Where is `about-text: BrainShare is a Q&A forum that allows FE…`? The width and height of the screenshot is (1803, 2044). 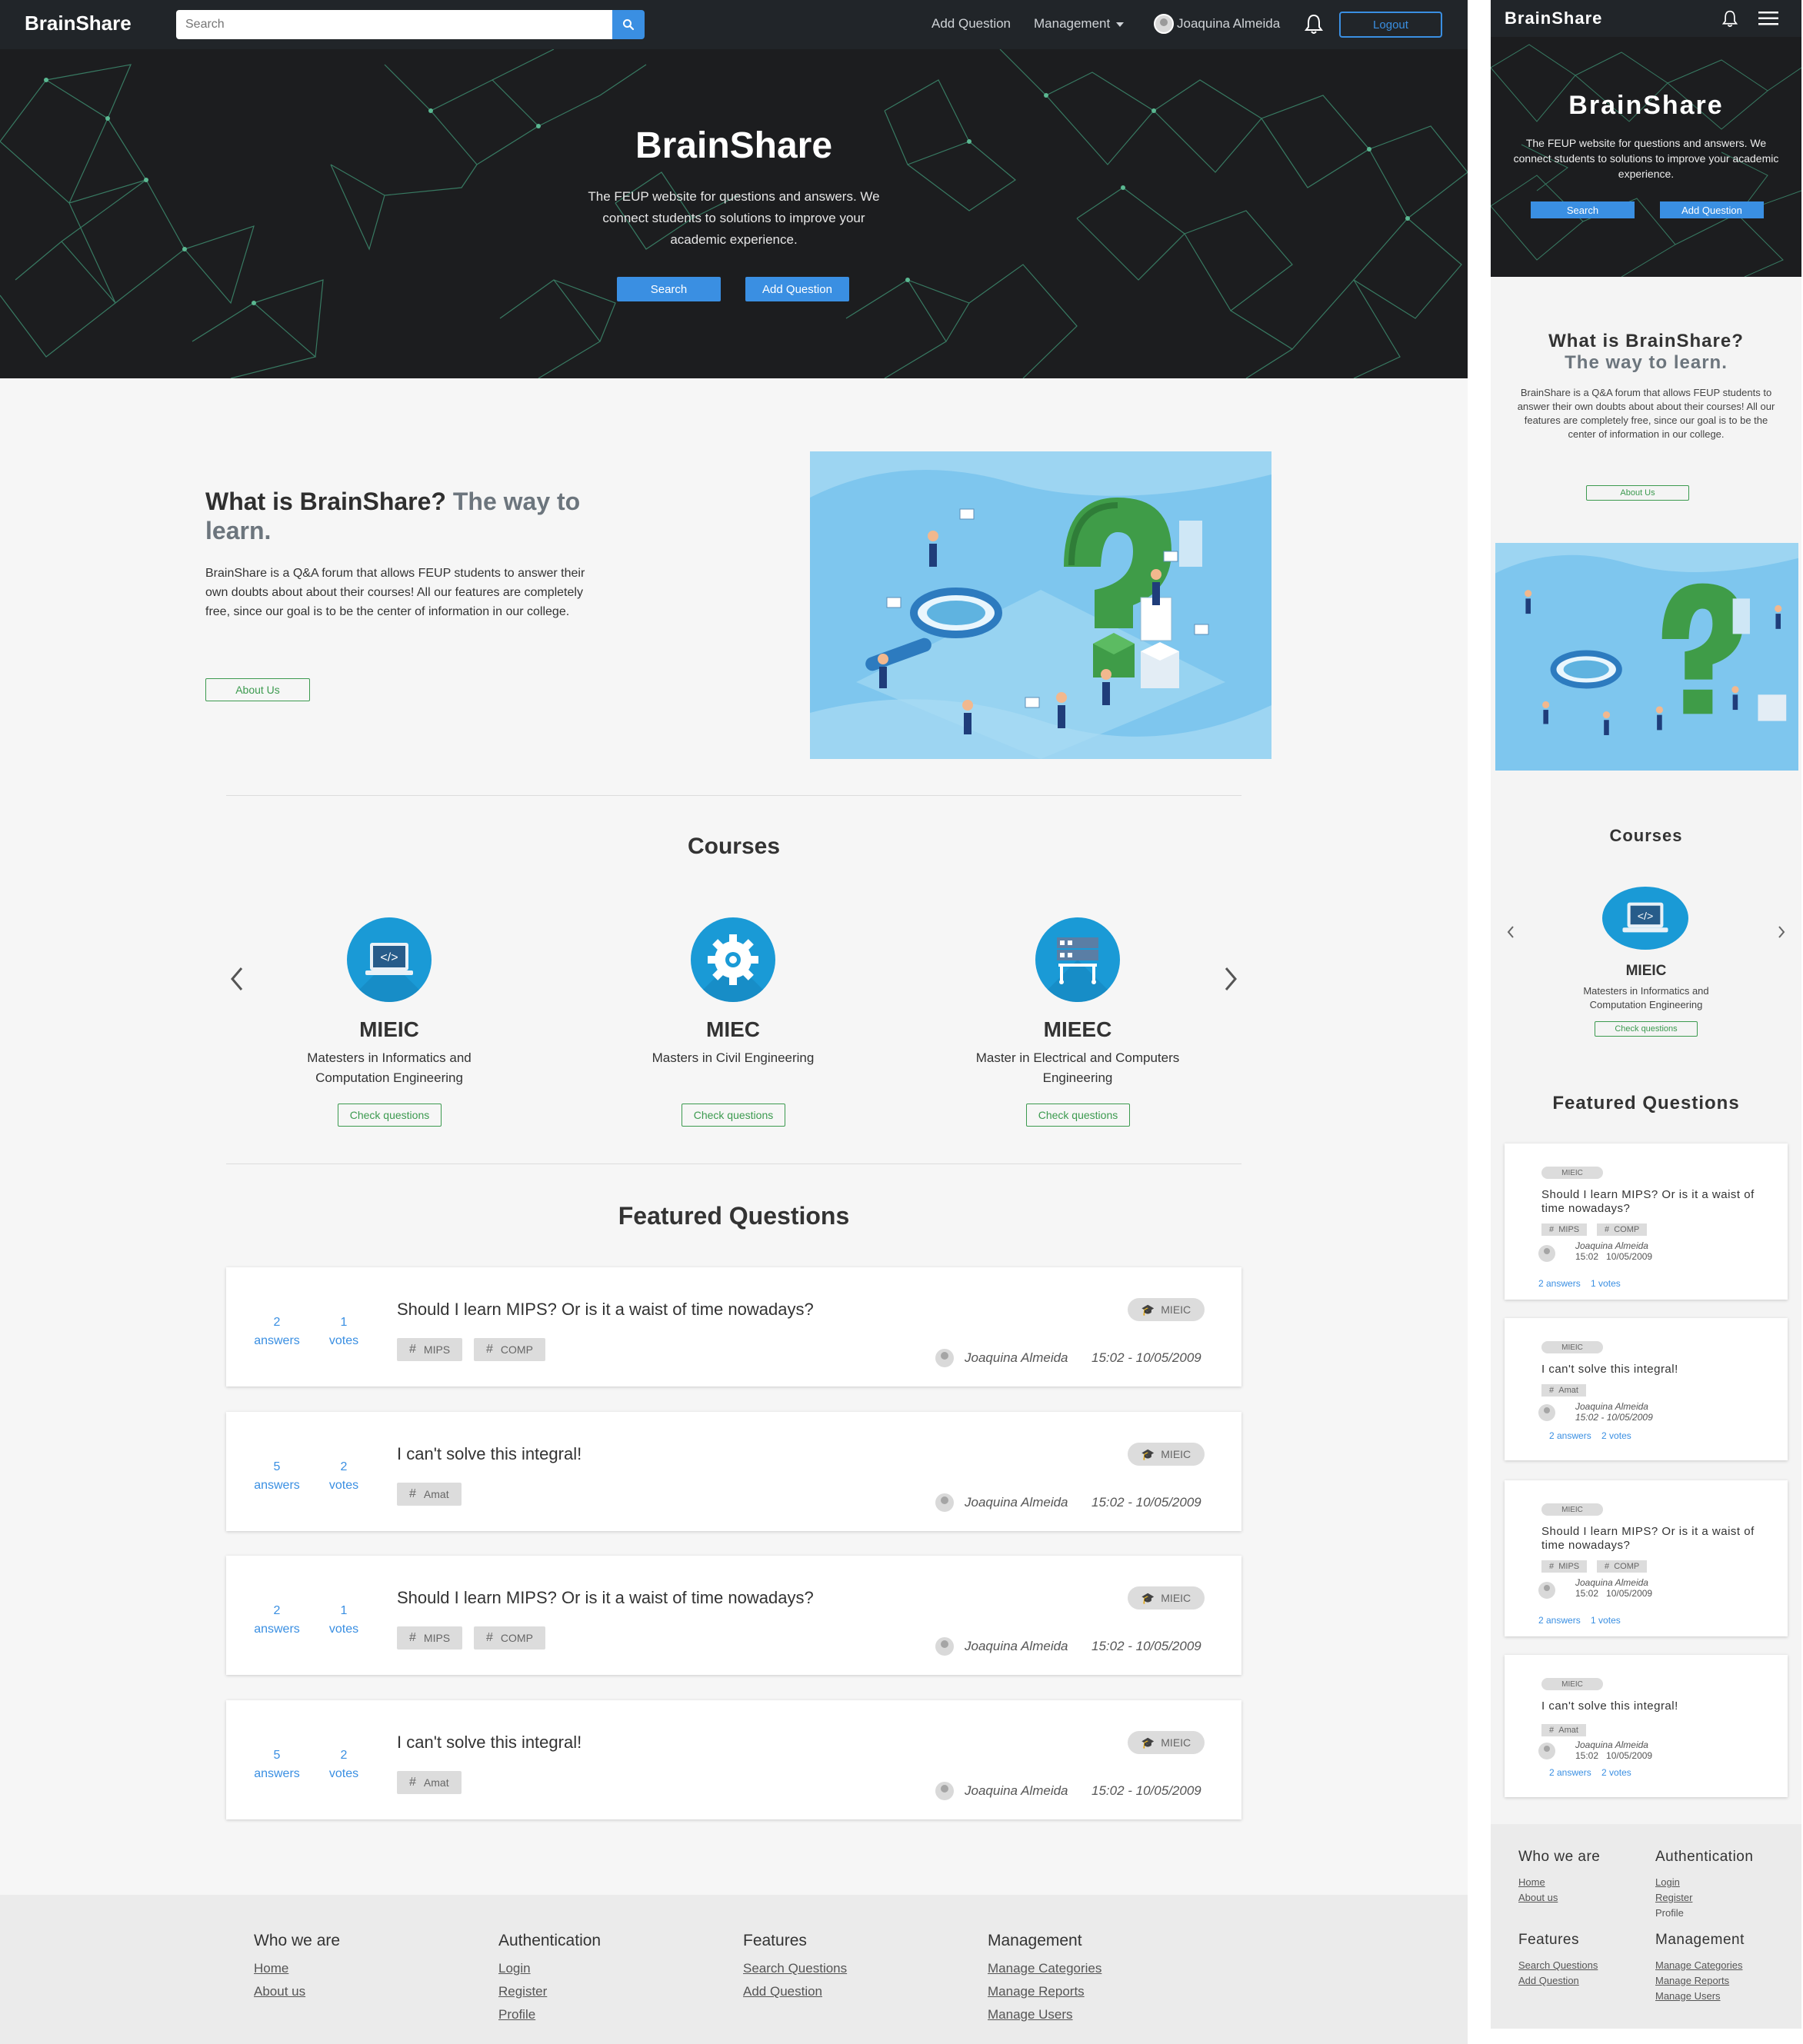
about-text: BrainShare is a Q&A forum that allows FE… is located at coordinates (1646, 413).